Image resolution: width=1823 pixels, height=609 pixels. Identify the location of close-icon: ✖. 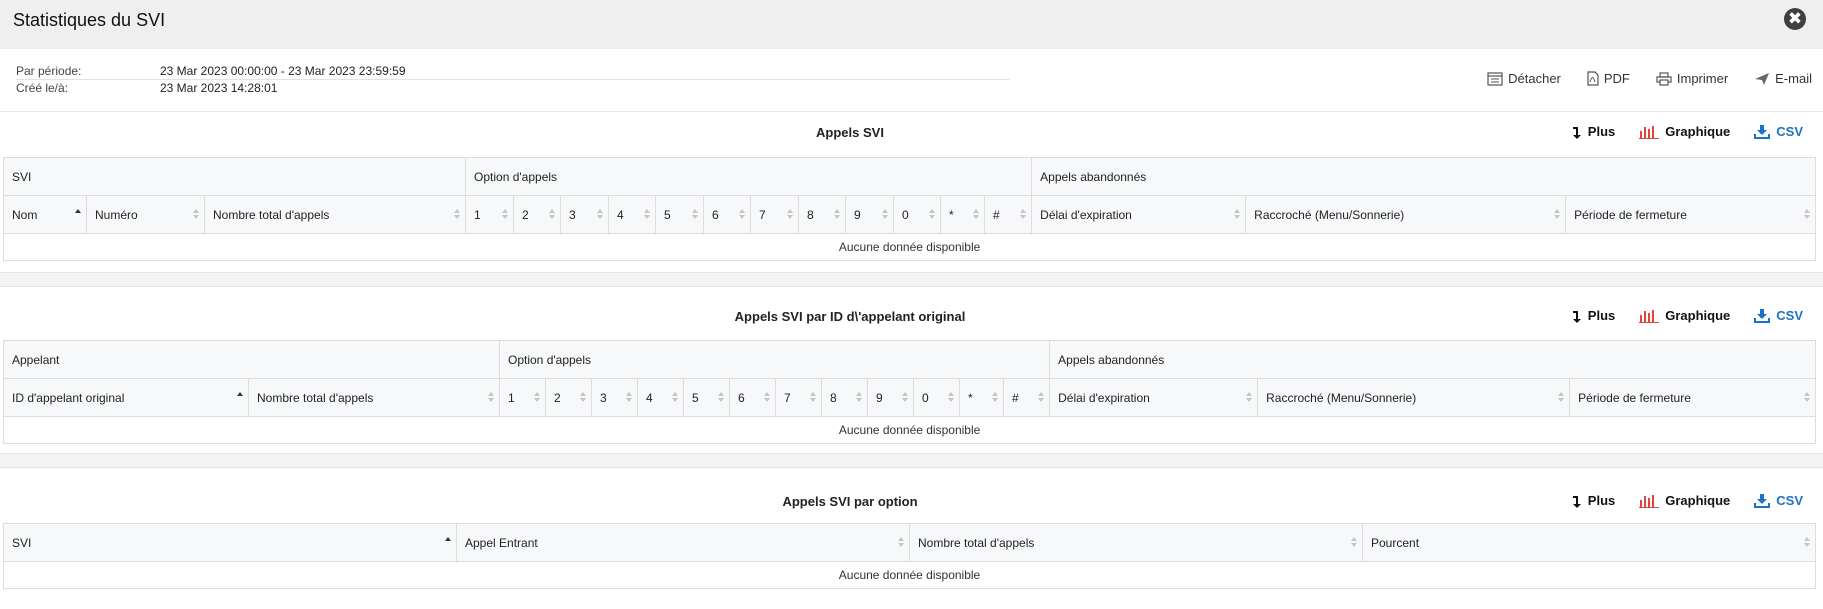
(1795, 19).